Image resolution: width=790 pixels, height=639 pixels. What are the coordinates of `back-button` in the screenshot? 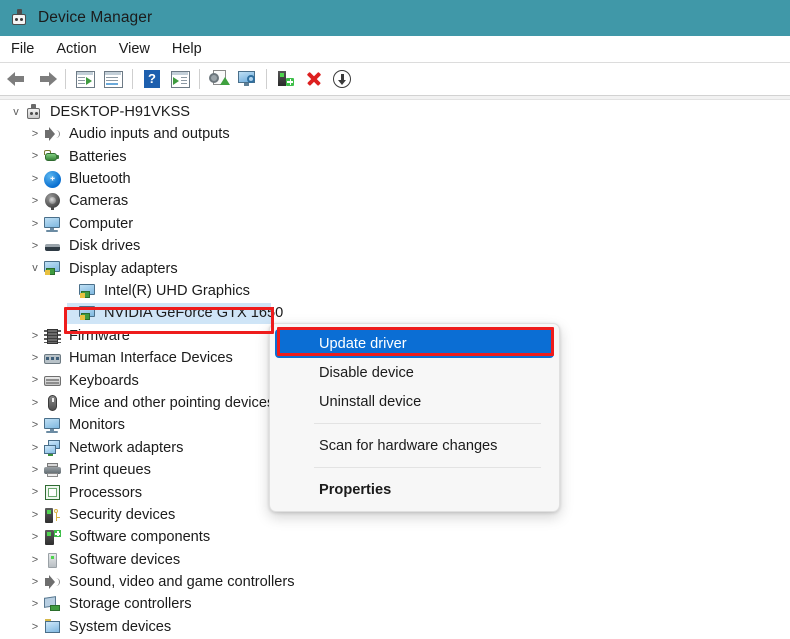 It's located at (18, 79).